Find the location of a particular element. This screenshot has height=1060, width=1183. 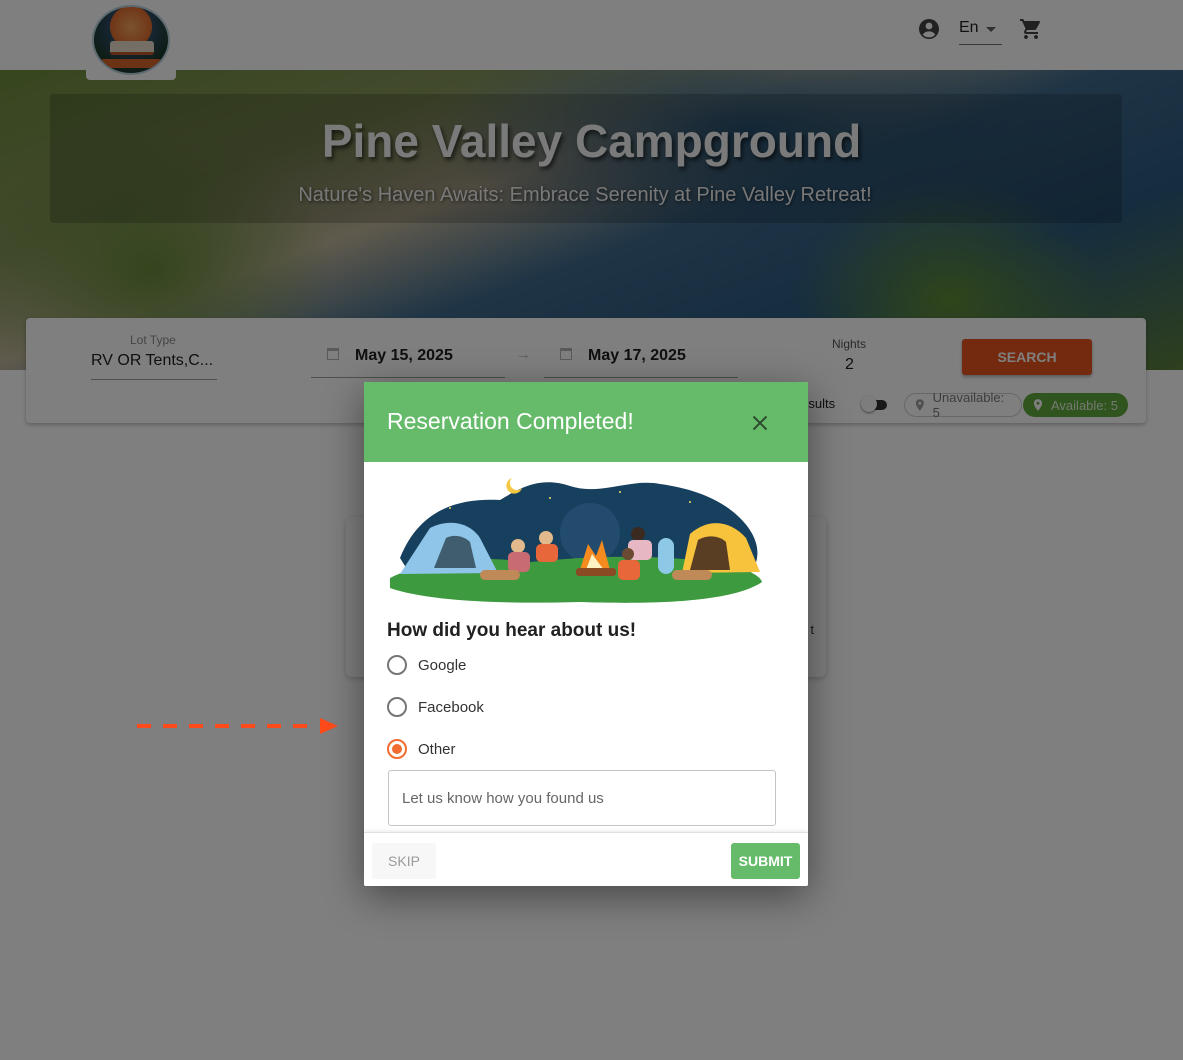

close-icon is located at coordinates (760, 423).